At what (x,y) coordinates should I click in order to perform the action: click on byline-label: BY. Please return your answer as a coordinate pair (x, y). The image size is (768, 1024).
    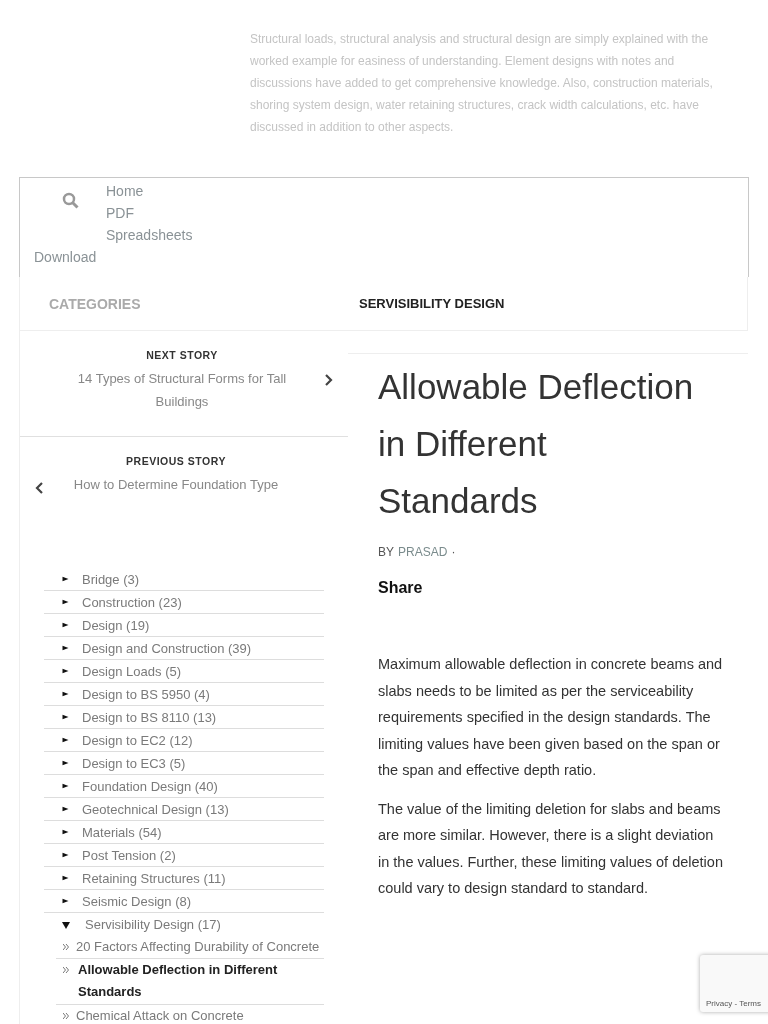
    Looking at the image, I should click on (386, 552).